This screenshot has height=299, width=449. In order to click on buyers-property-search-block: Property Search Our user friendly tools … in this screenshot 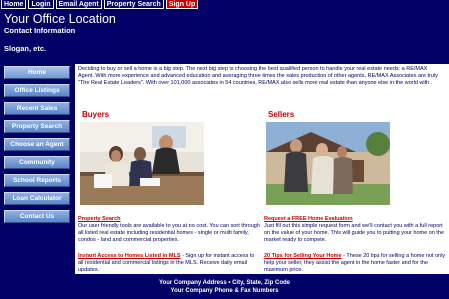, I will do `click(169, 230)`.